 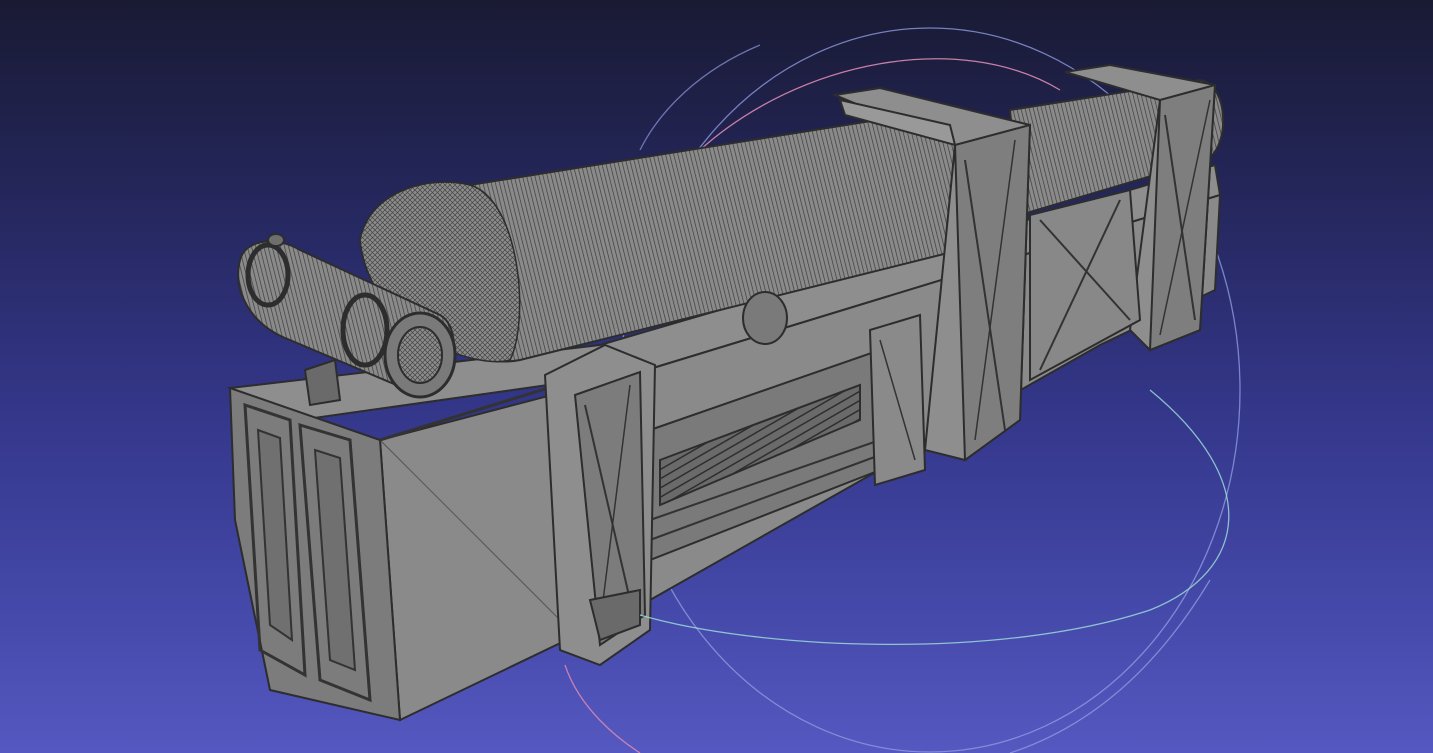 What do you see at coordinates (1110, 666) in the screenshot?
I see `trackball-ring-y-lower` at bounding box center [1110, 666].